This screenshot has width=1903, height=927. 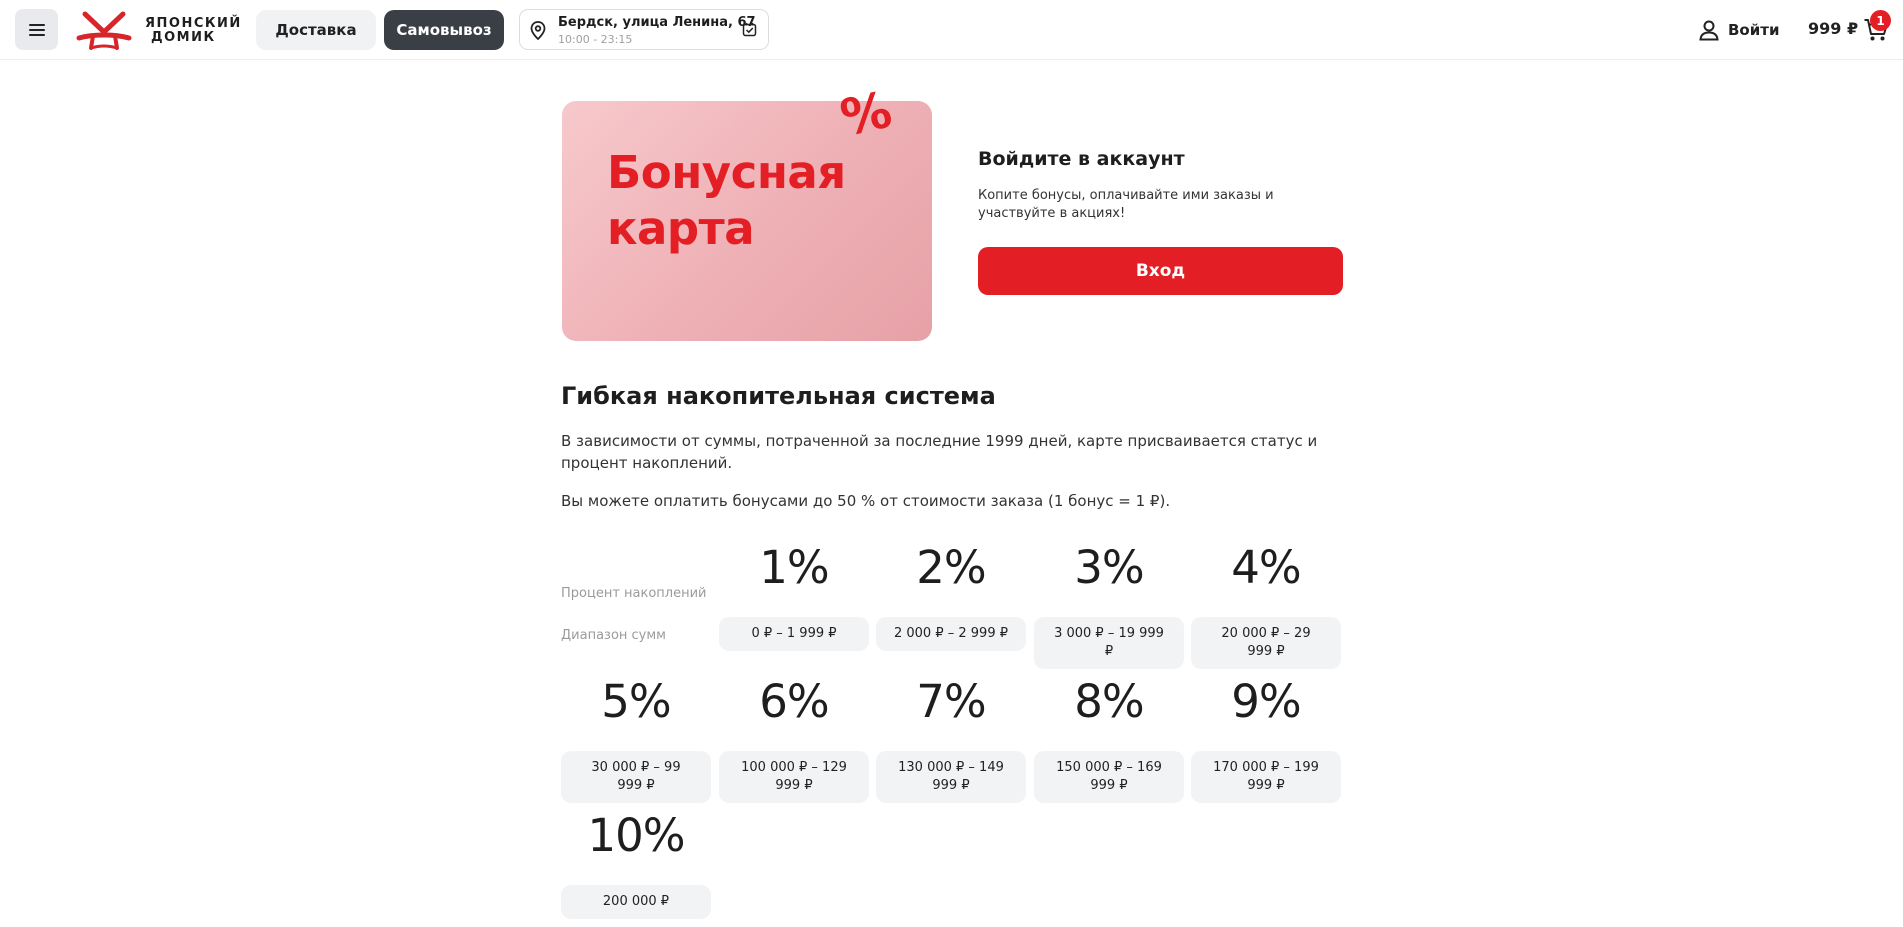 I want to click on login-label: Войти, so click(x=1754, y=30).